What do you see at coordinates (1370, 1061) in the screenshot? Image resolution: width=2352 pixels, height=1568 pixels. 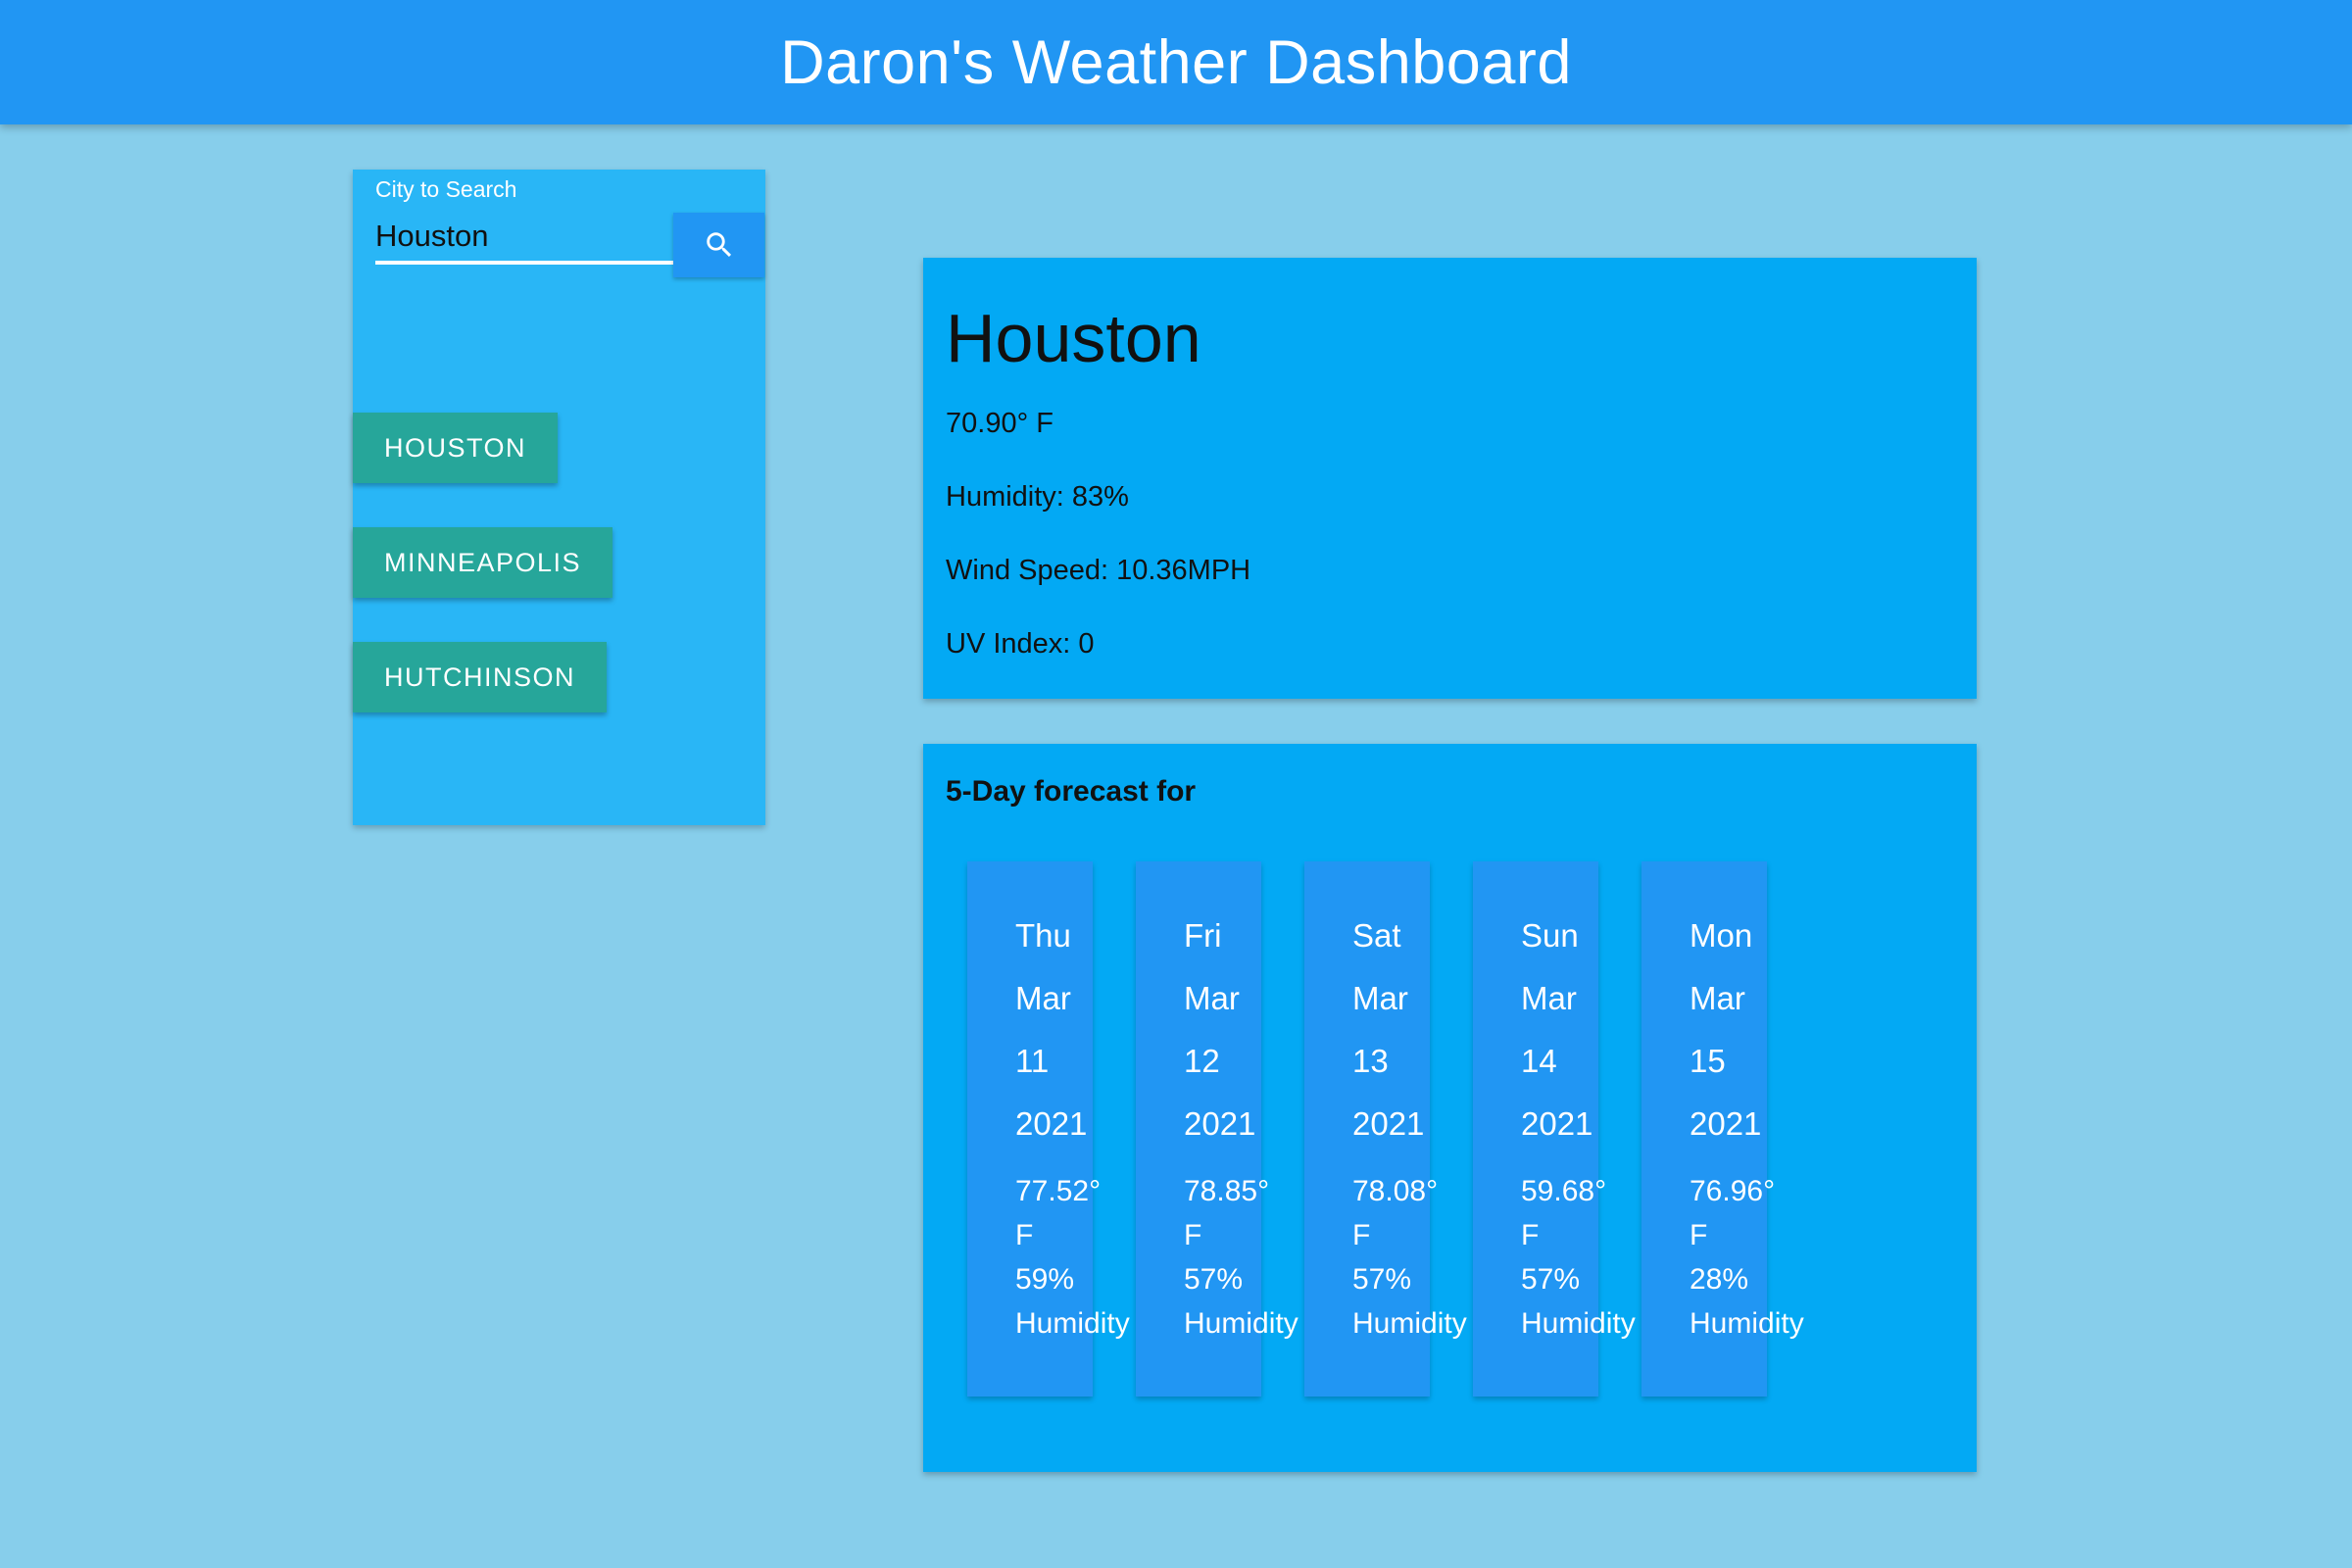 I see `forecast-day-number: 13` at bounding box center [1370, 1061].